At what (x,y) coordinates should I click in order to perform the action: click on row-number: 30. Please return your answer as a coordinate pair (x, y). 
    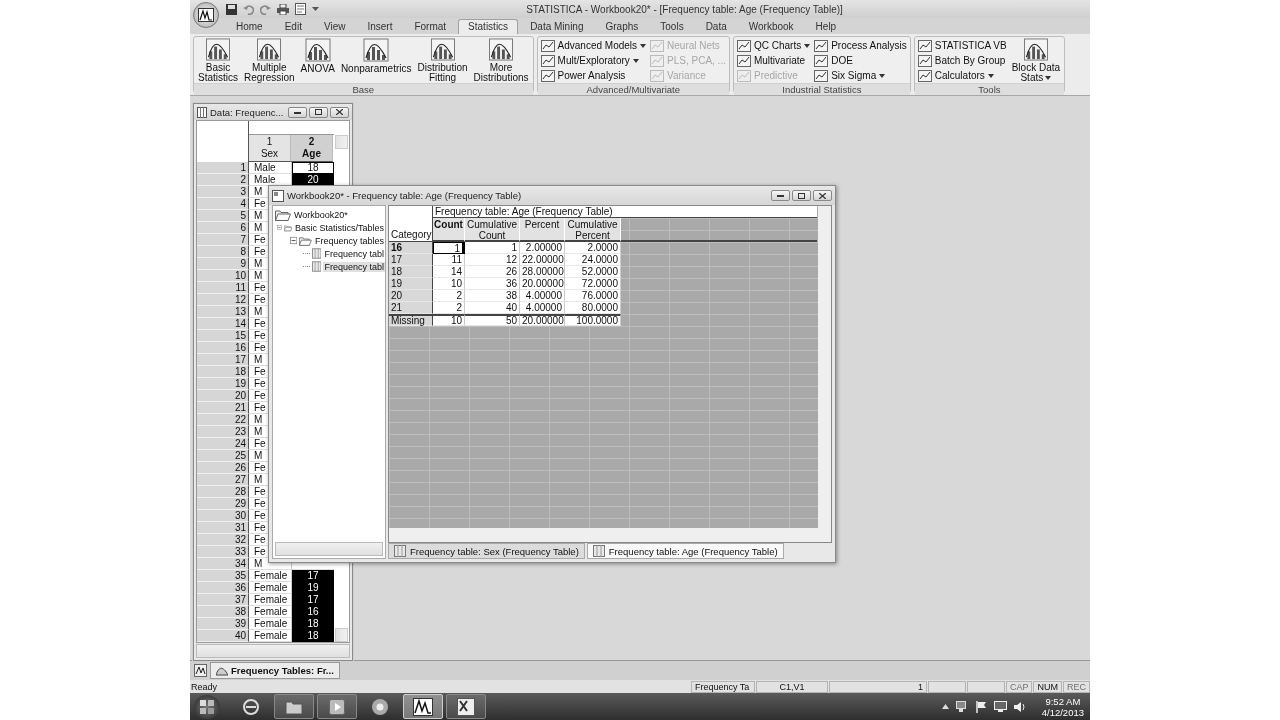
    Looking at the image, I should click on (223, 516).